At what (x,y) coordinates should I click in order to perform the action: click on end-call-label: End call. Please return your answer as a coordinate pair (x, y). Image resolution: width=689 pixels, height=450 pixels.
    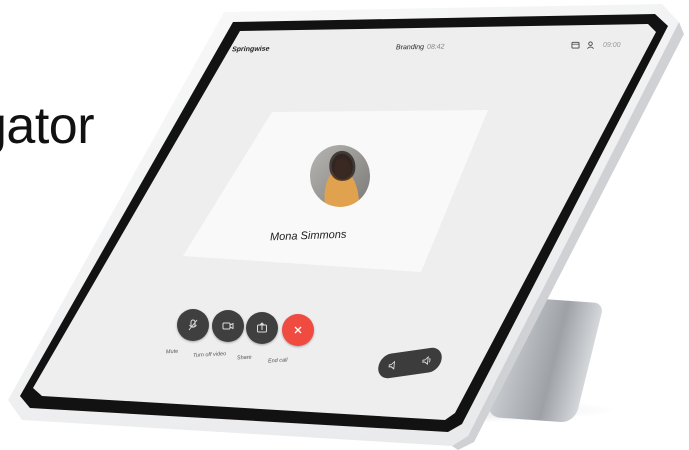
    Looking at the image, I should click on (277, 361).